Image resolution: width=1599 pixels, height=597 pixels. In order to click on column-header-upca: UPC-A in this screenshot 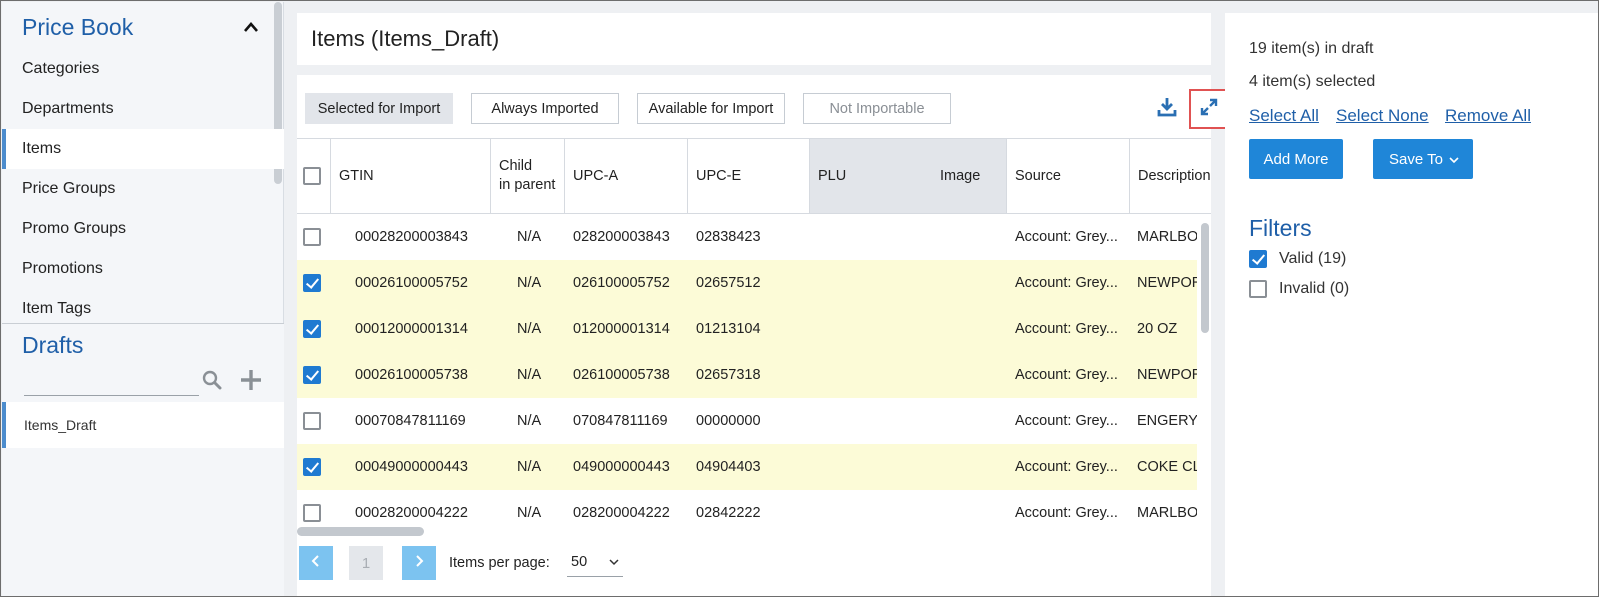, I will do `click(626, 176)`.